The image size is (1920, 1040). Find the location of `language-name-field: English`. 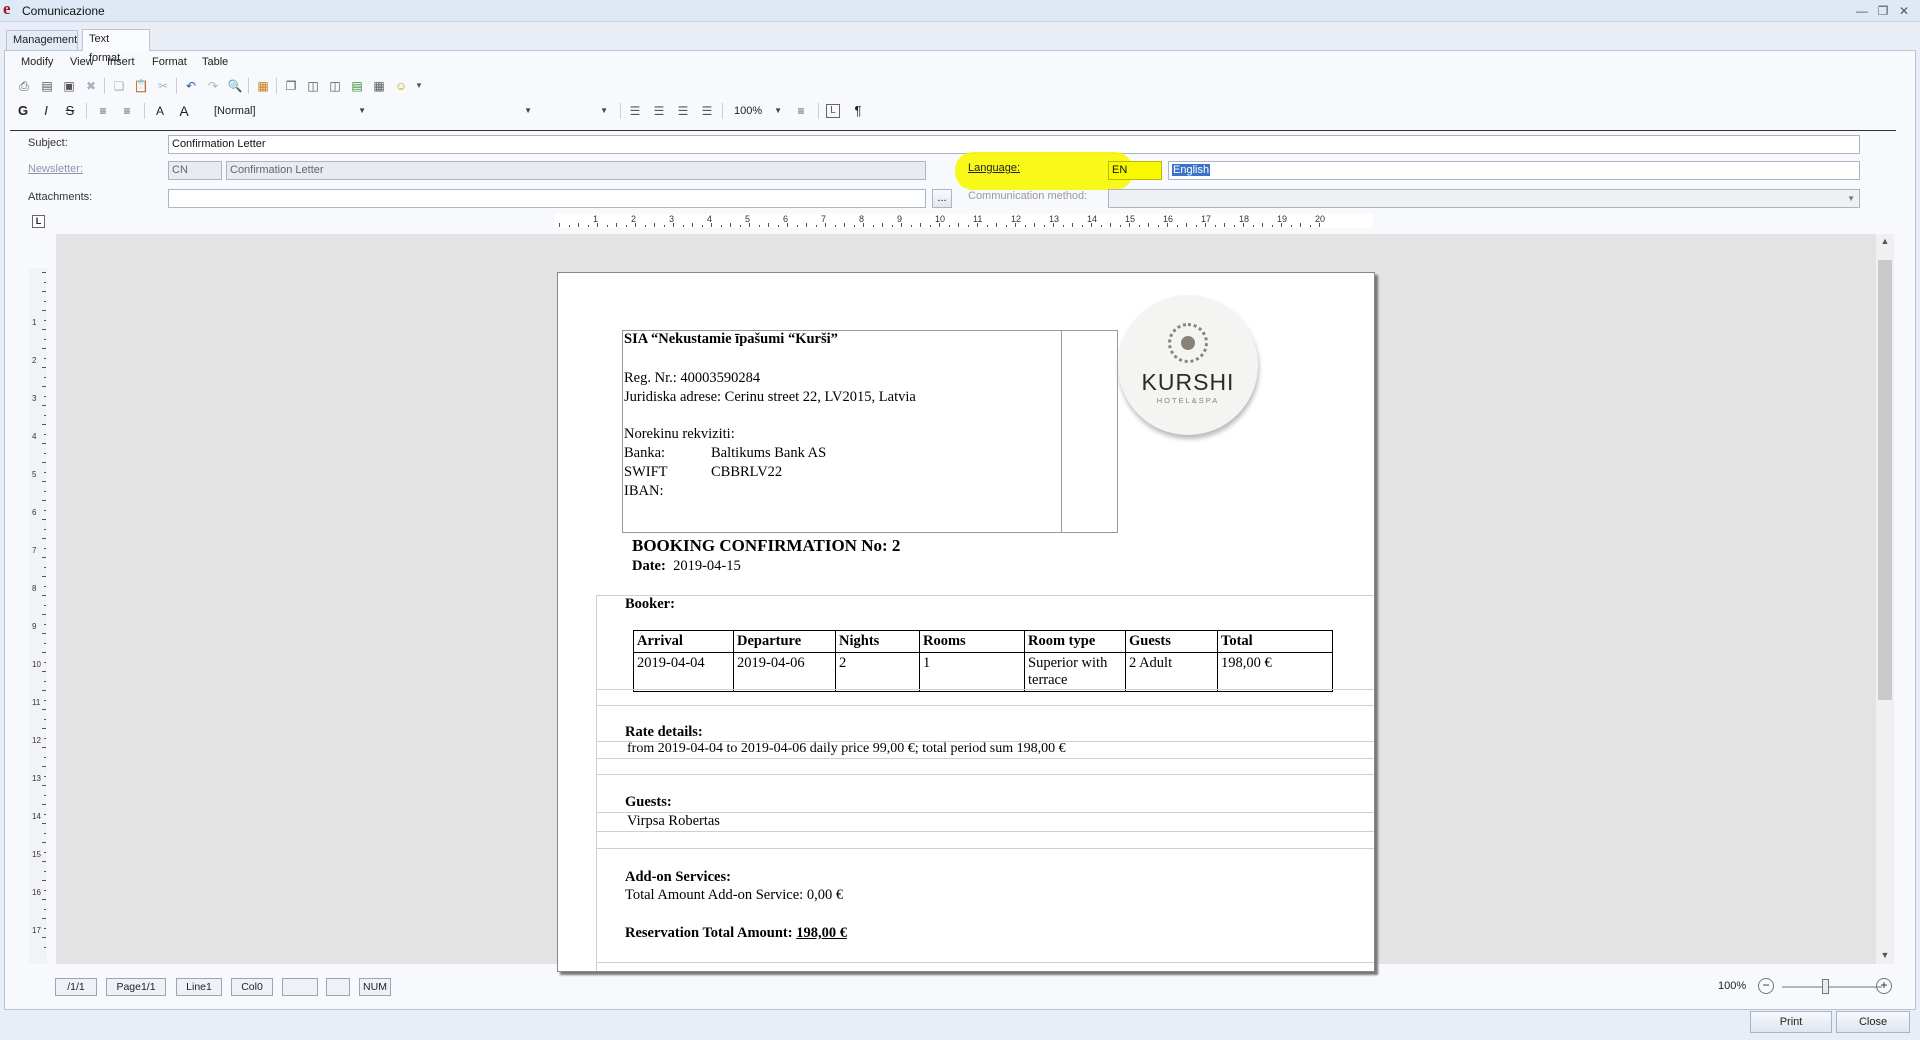

language-name-field: English is located at coordinates (1514, 170).